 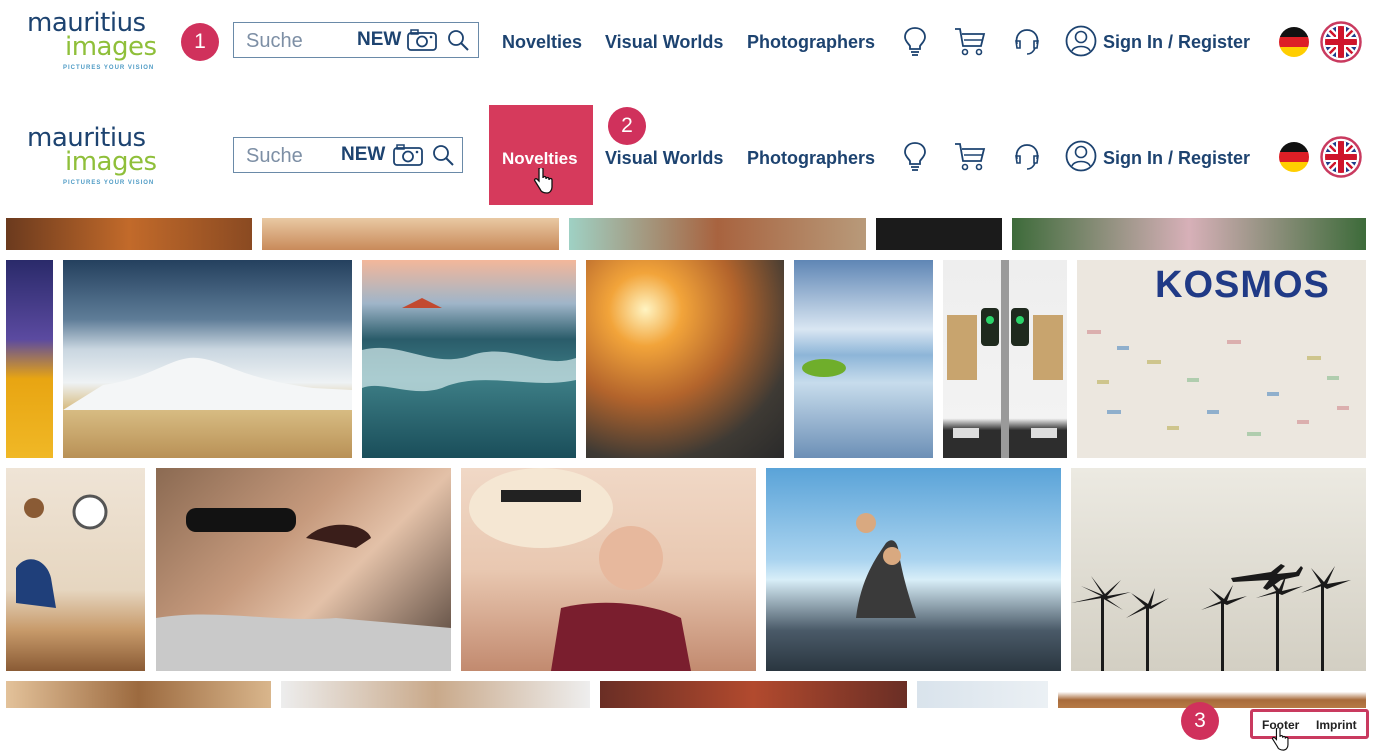 I want to click on nav-novelties: Novelties, so click(x=542, y=42).